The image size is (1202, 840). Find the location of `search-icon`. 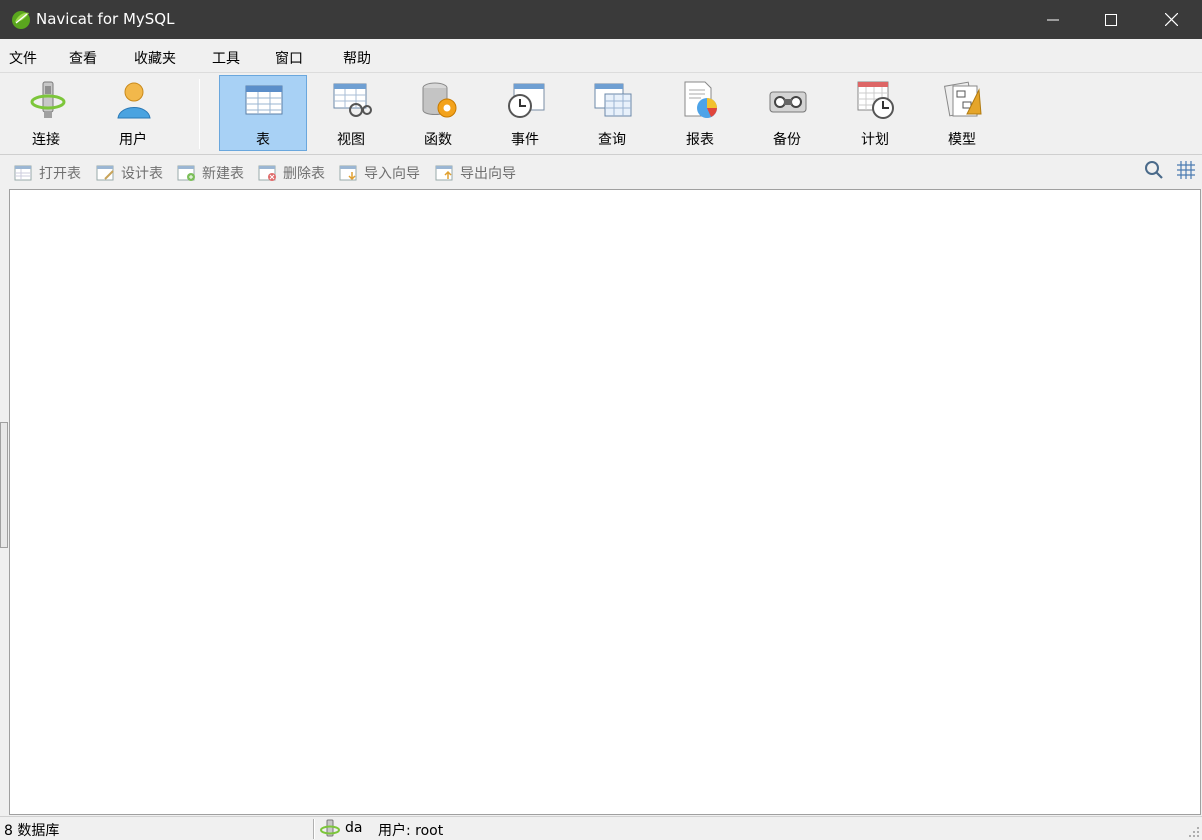

search-icon is located at coordinates (1154, 170).